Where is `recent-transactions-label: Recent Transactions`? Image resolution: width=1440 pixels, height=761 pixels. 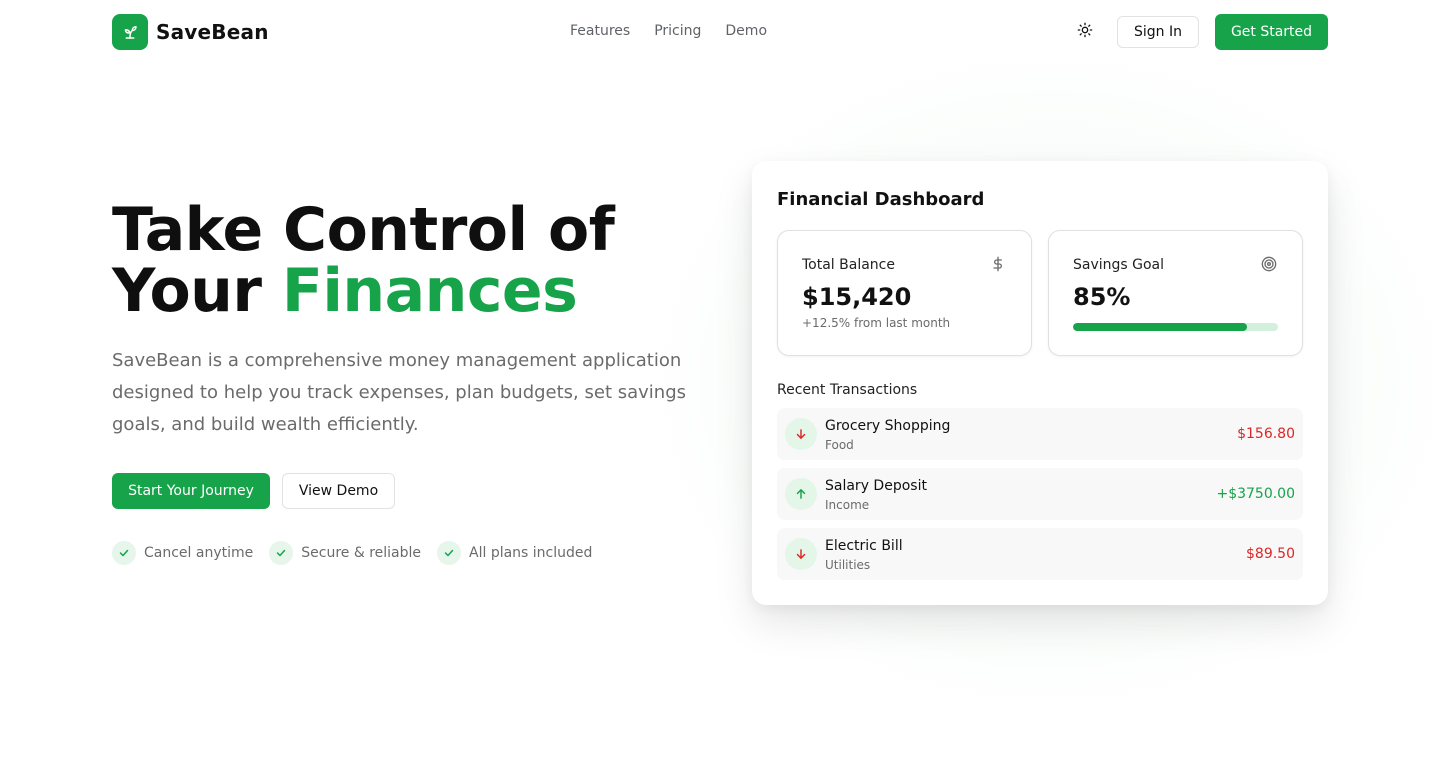 recent-transactions-label: Recent Transactions is located at coordinates (847, 390).